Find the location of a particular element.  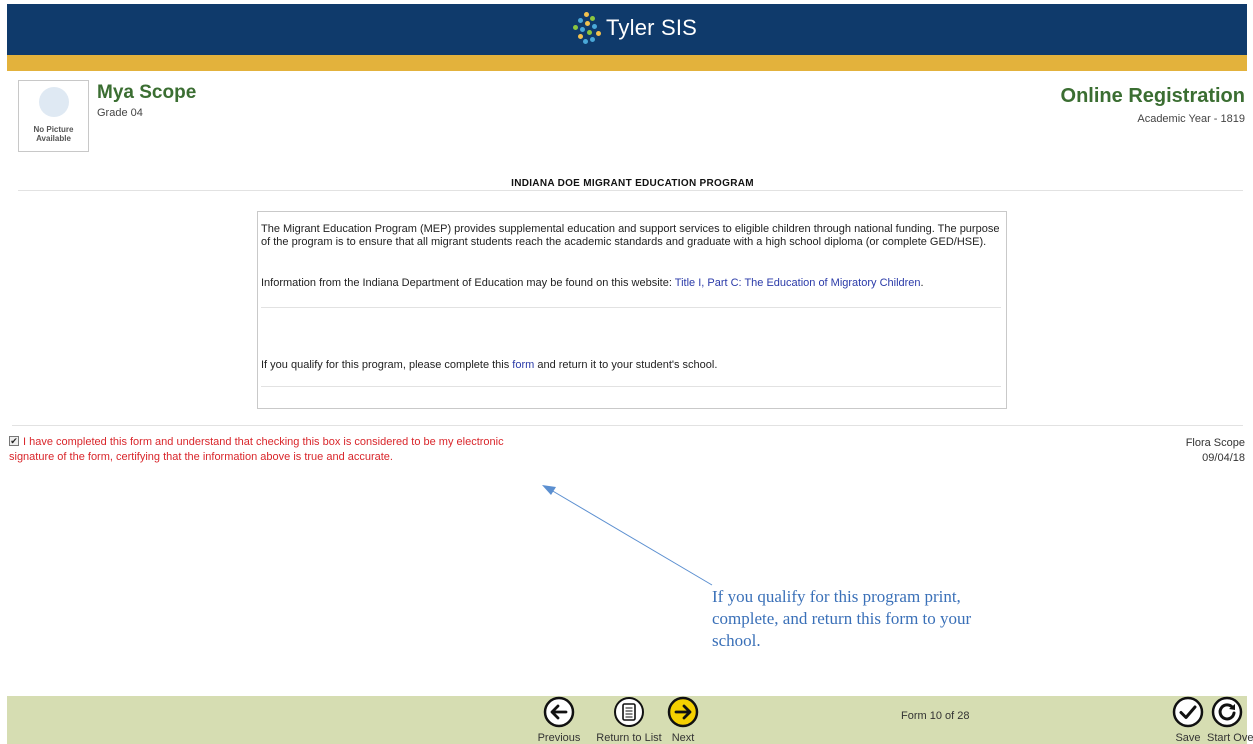

academic-year: Academic Year - 1819 is located at coordinates (1191, 119).